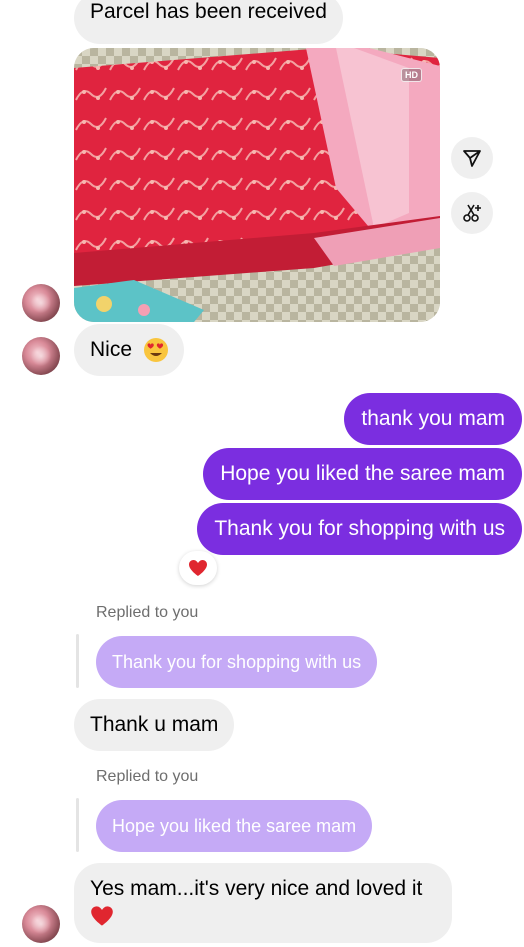  Describe the element at coordinates (411, 75) in the screenshot. I see `hd-badge: HD` at that location.